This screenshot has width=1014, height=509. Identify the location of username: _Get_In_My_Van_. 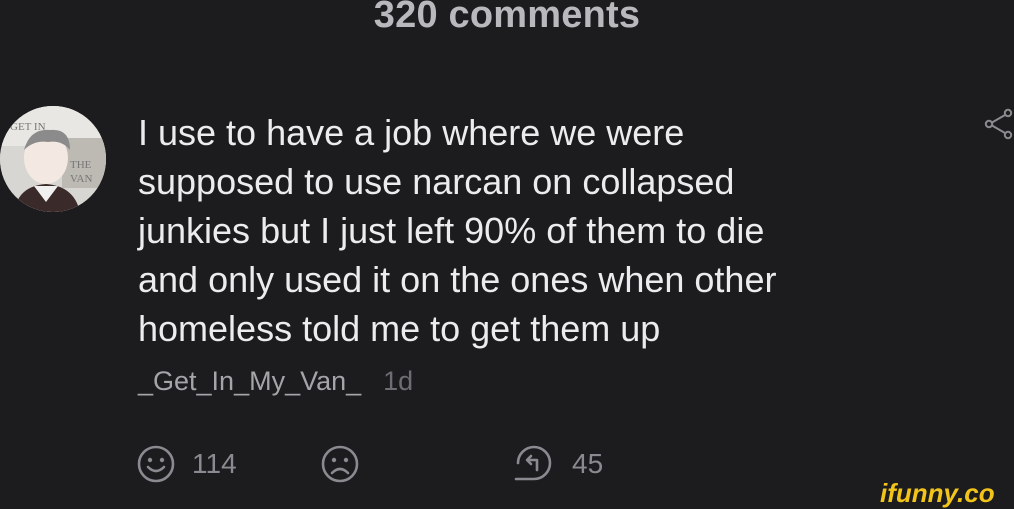
(249, 381).